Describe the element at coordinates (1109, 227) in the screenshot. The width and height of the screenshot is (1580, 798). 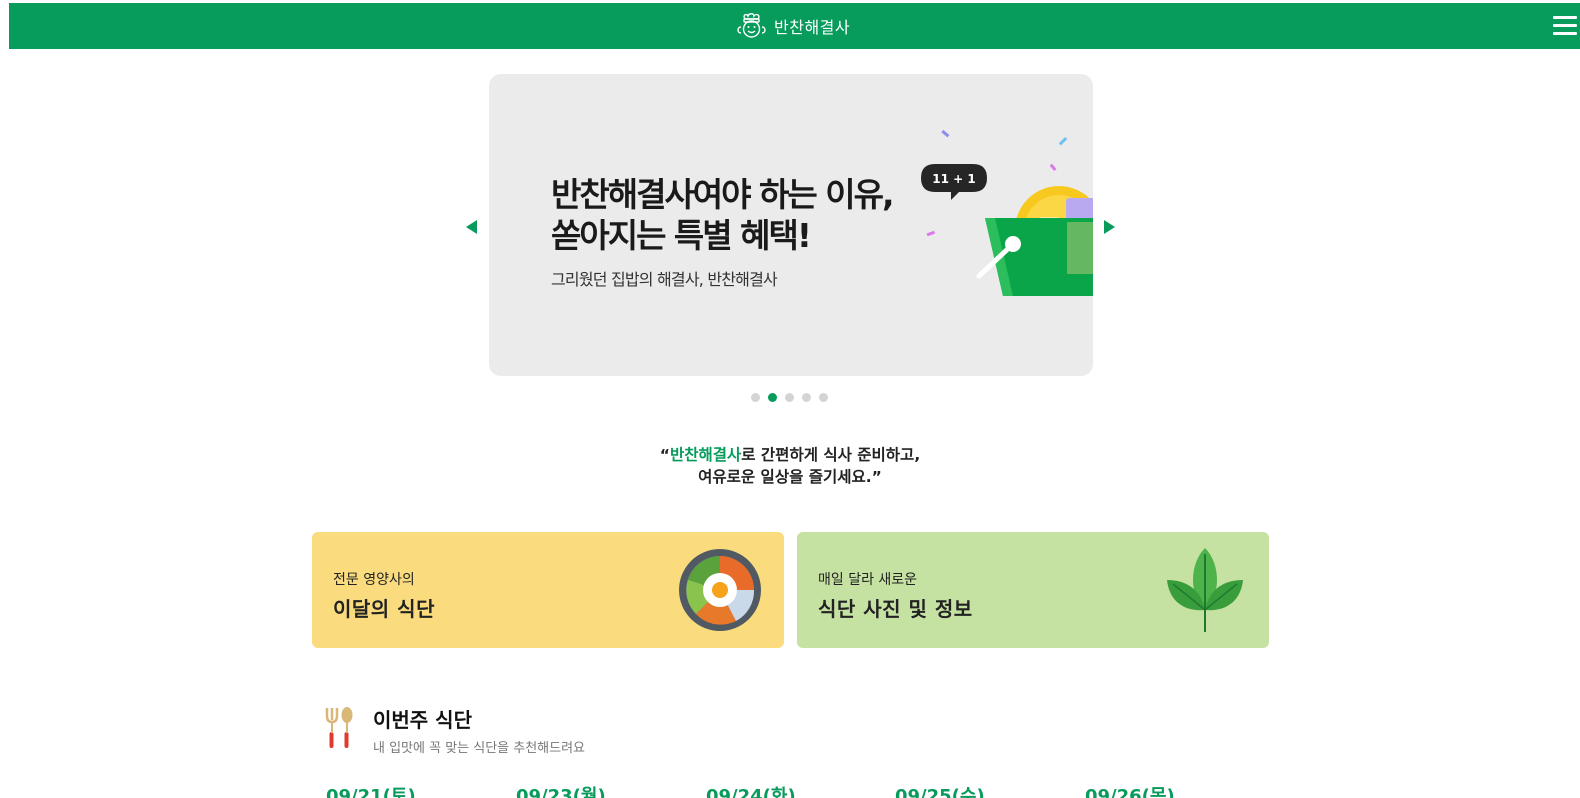
I see `carousel-next-icon` at that location.